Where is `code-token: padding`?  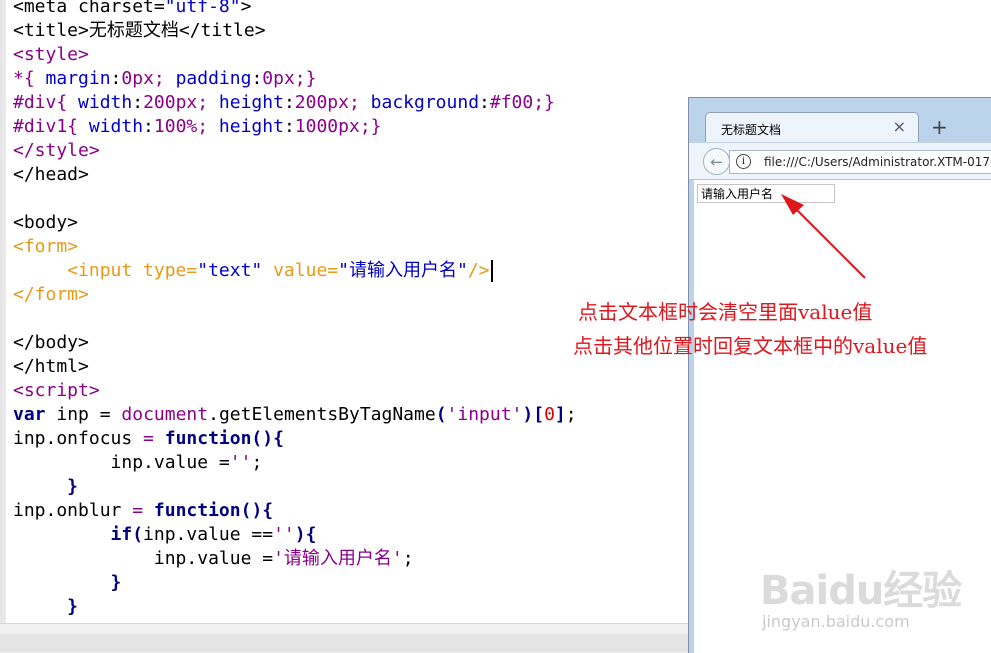 code-token: padding is located at coordinates (213, 78).